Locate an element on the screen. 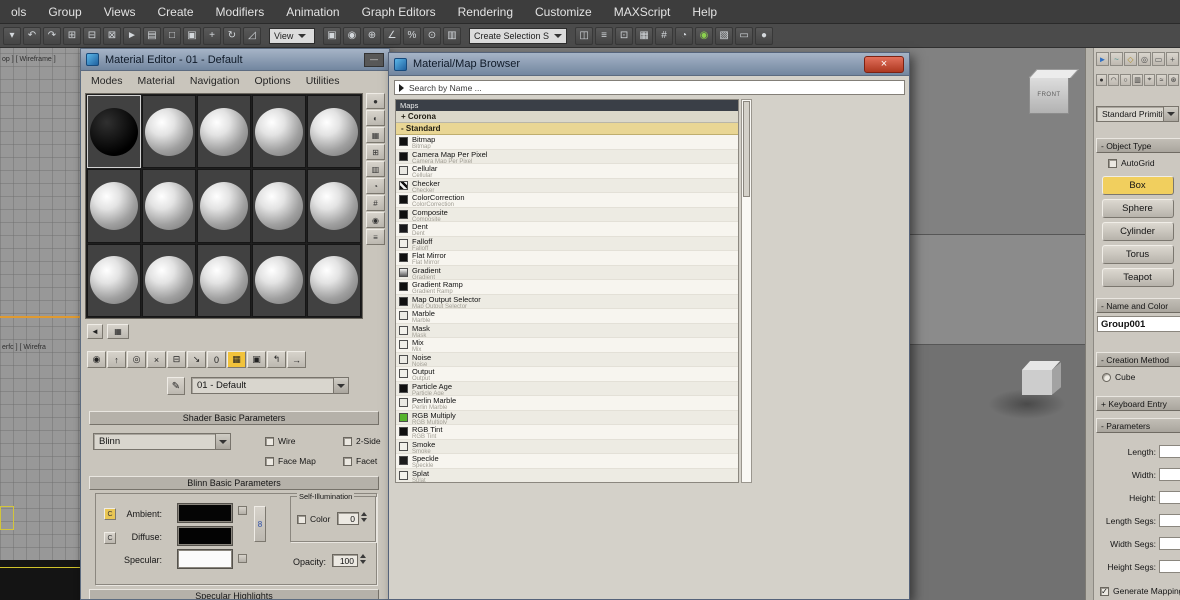 The height and width of the screenshot is (600, 1180). window-crossing-icon: ▣ is located at coordinates (192, 35).